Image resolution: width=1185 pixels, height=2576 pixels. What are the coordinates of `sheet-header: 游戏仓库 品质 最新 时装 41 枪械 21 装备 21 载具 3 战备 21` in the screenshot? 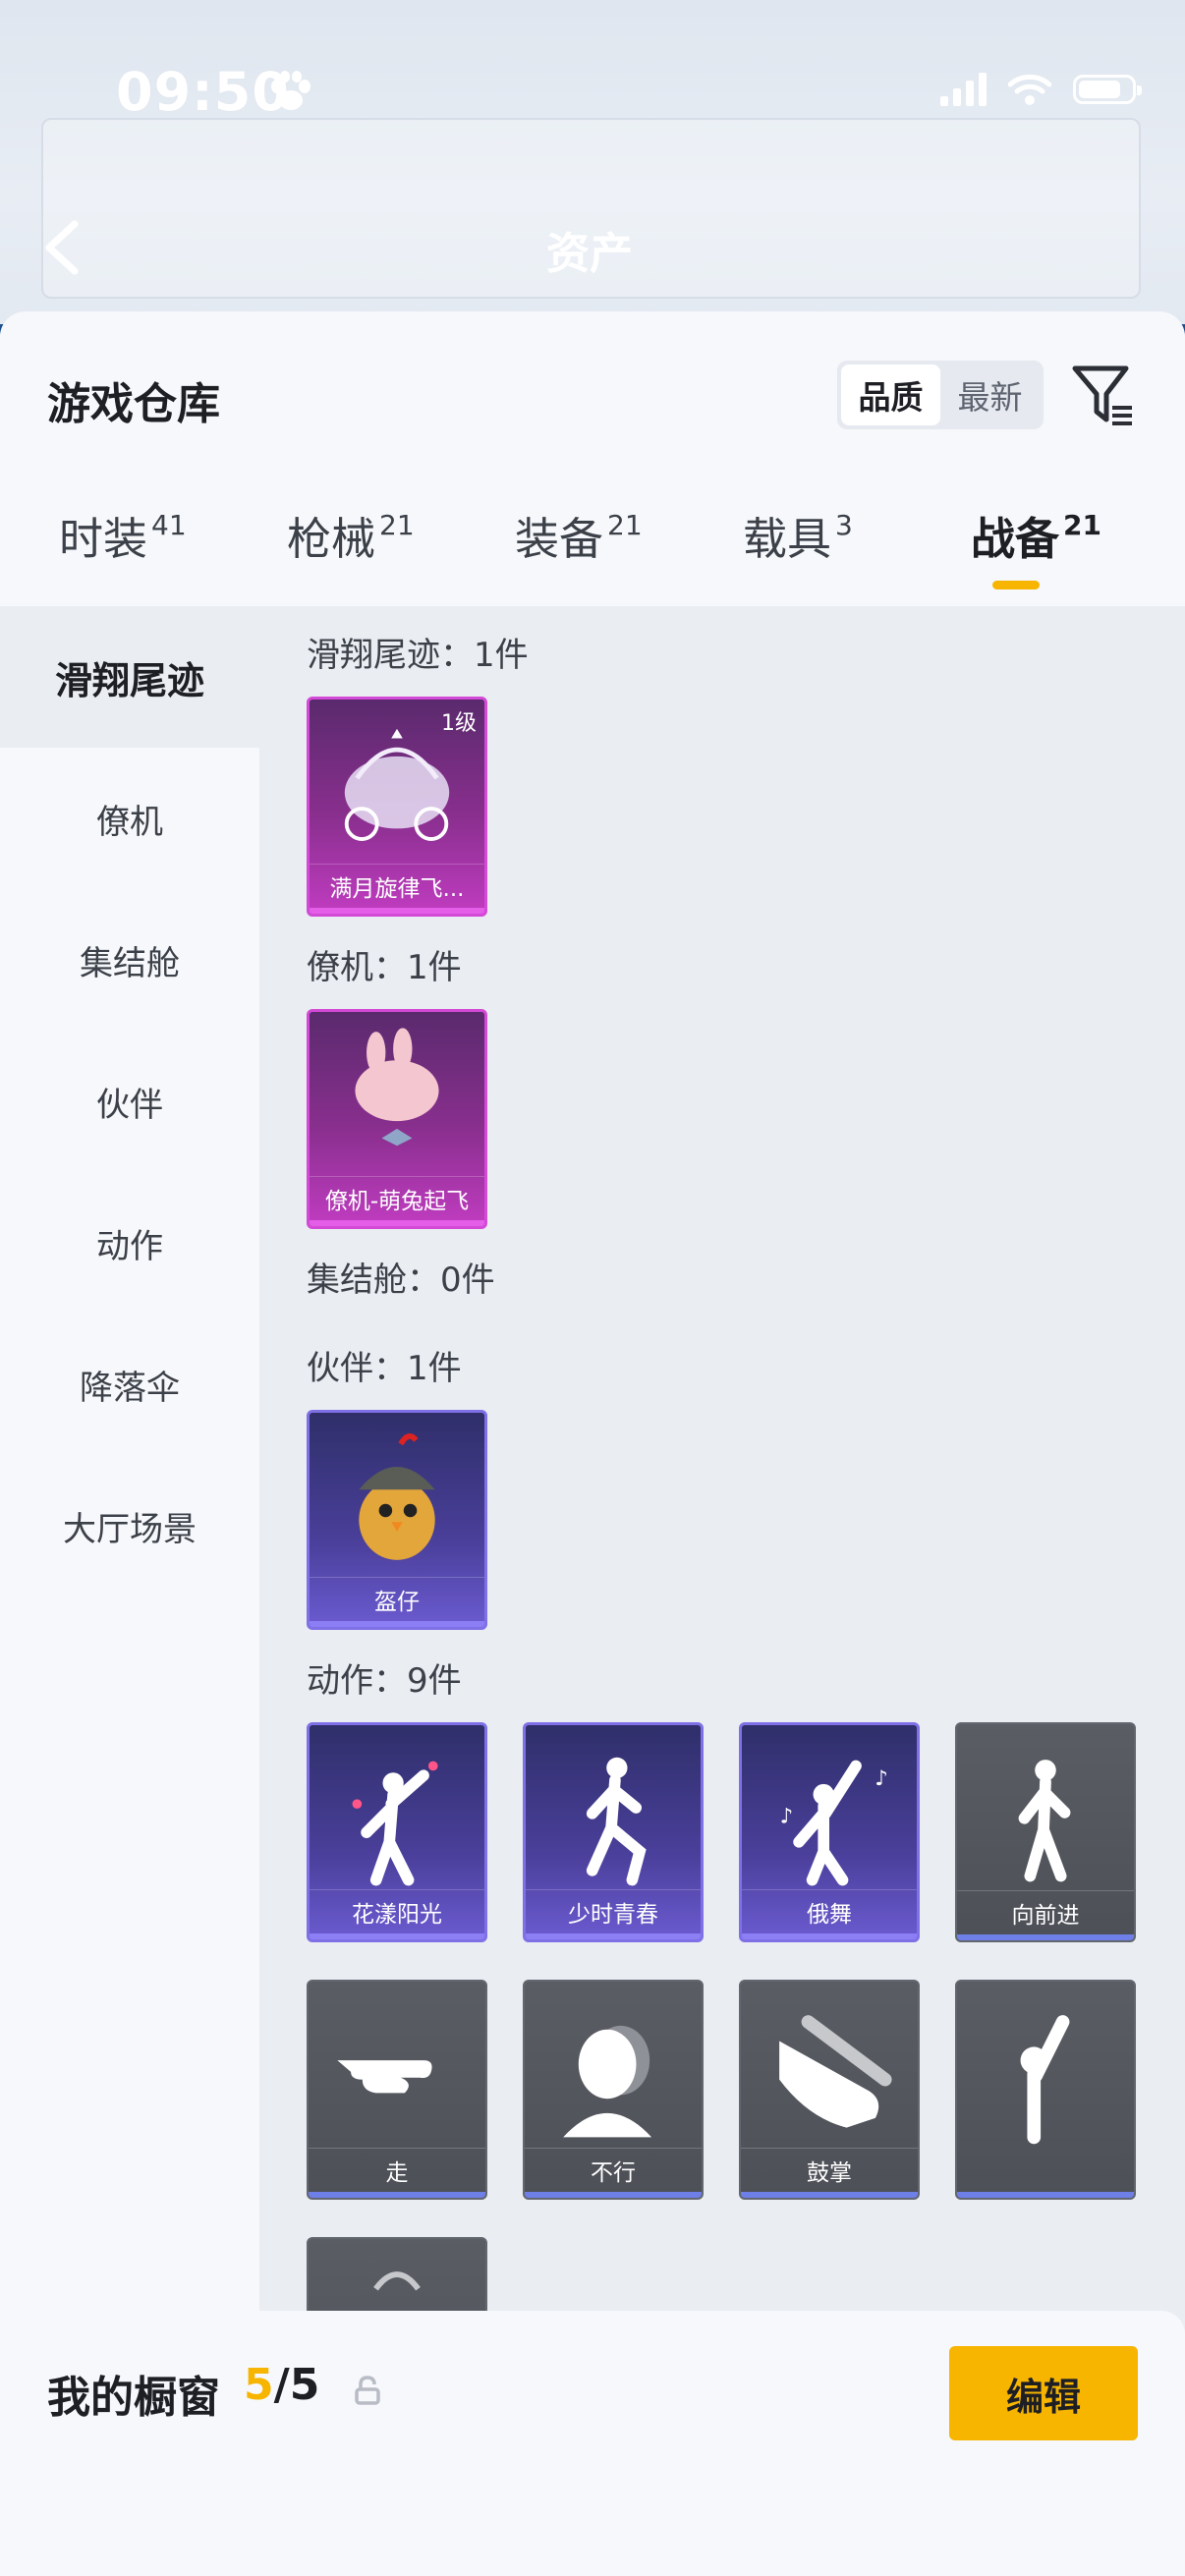 It's located at (592, 458).